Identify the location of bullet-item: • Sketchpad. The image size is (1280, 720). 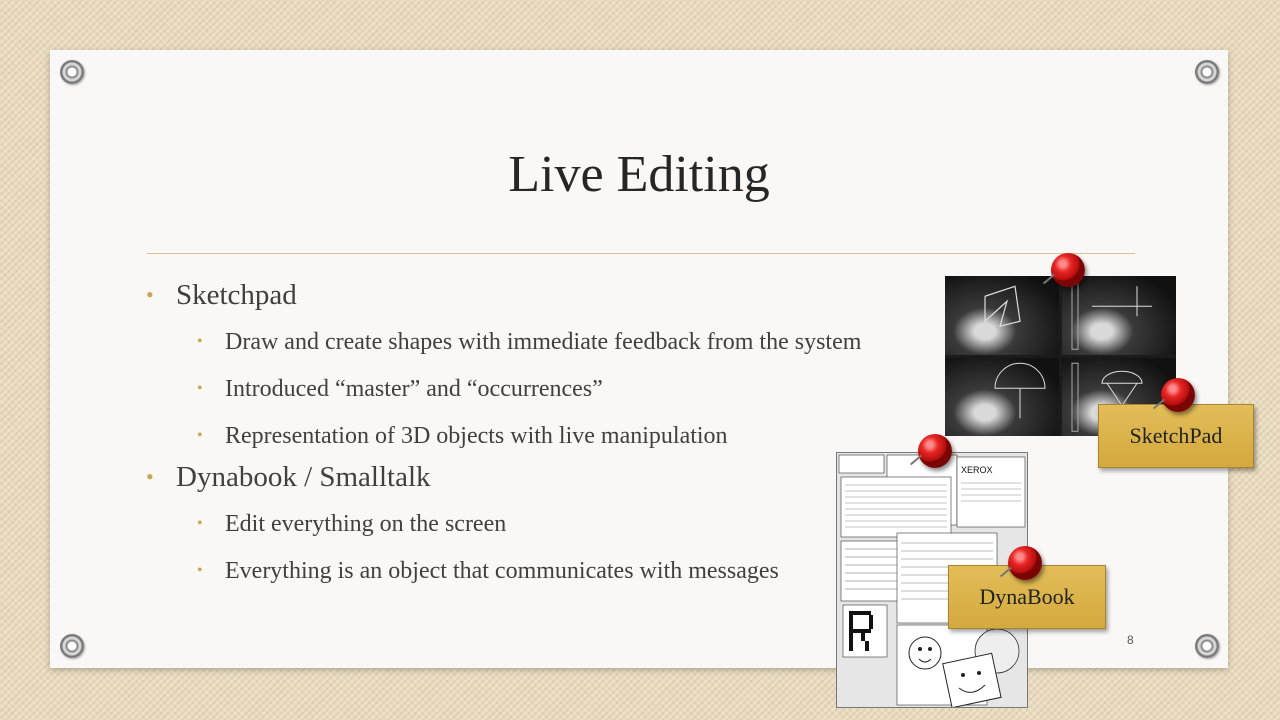
(546, 298).